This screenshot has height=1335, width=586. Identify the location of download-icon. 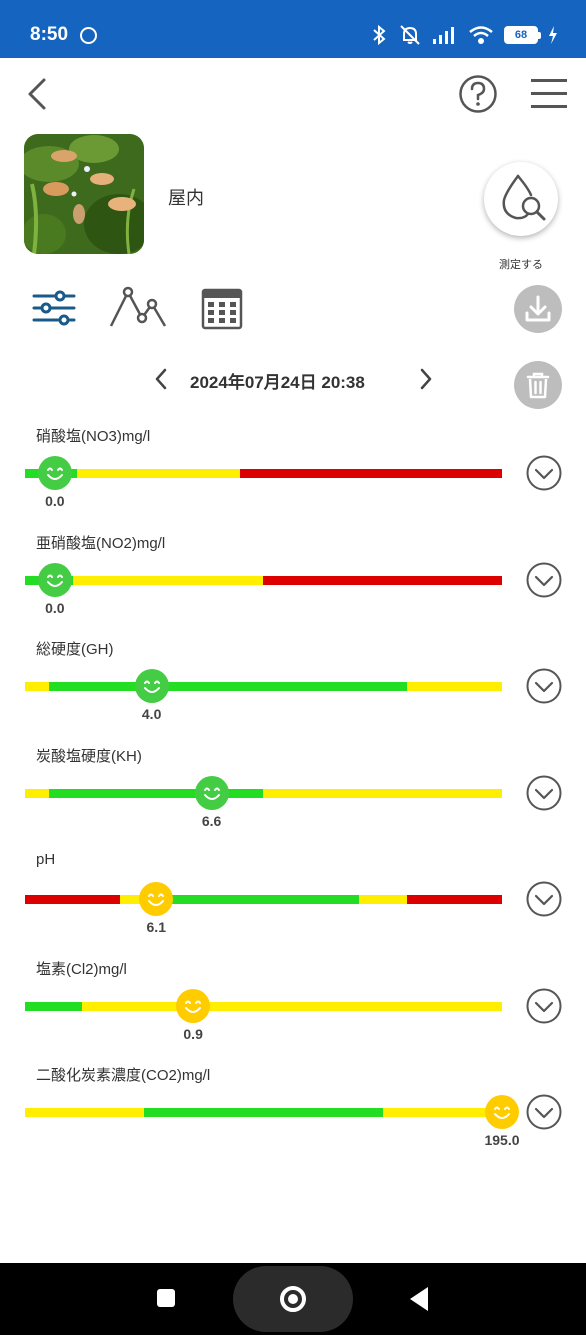
(538, 308).